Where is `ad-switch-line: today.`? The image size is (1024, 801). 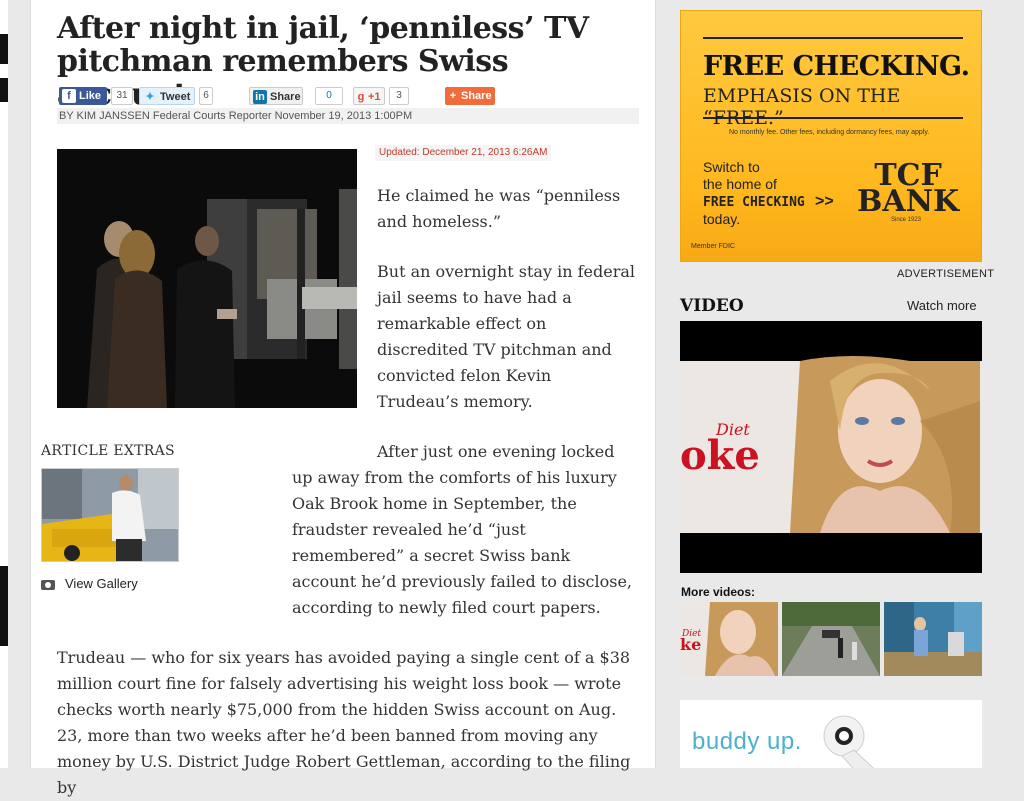
ad-switch-line: today. is located at coordinates (722, 219).